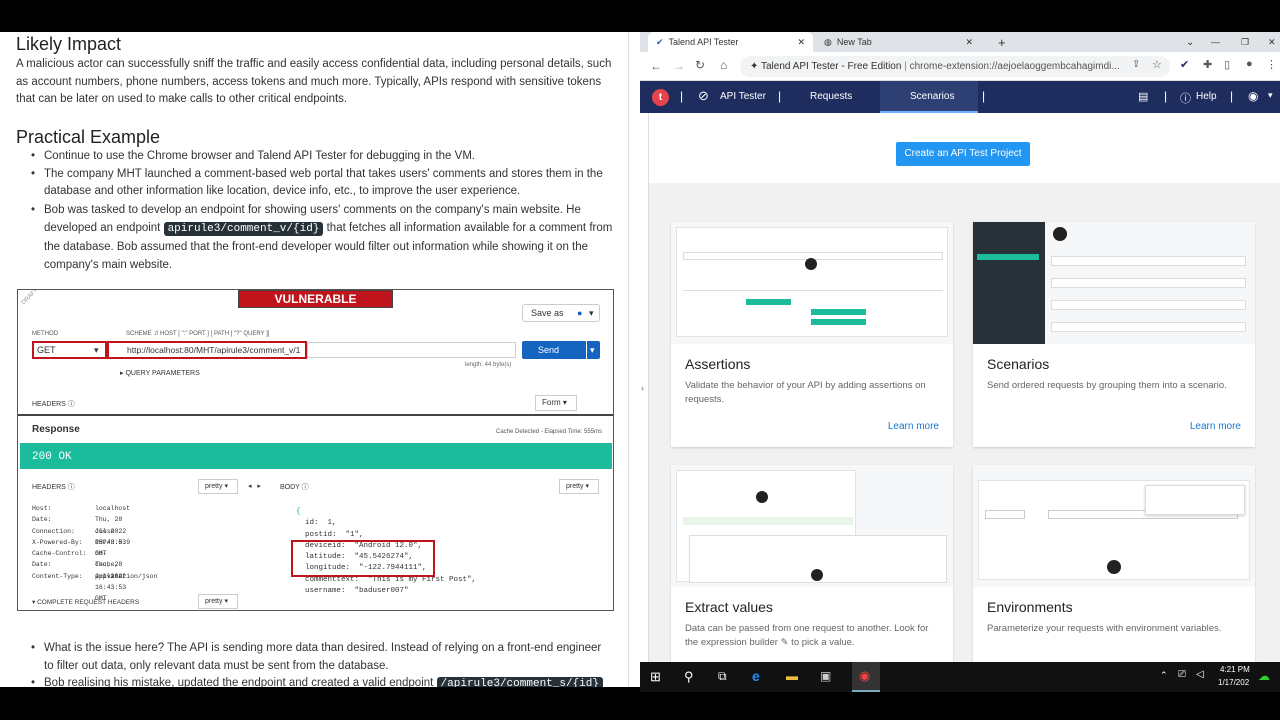 This screenshot has width=1280, height=720. Describe the element at coordinates (1271, 64) in the screenshot. I see `menu-icon: ⋮` at that location.